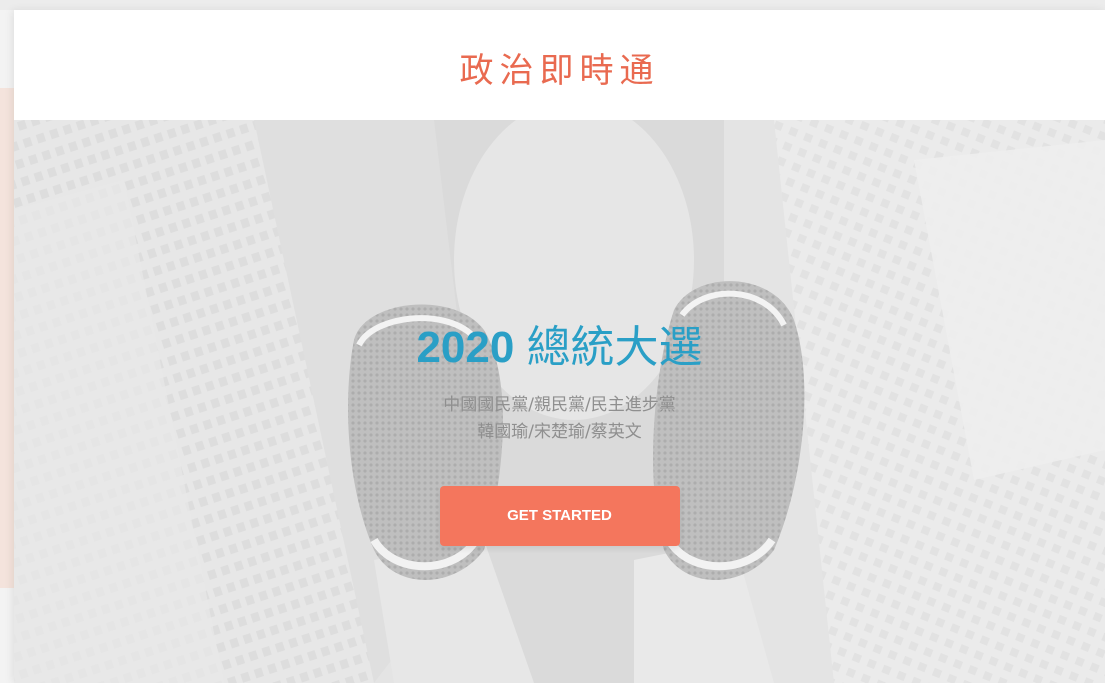  What do you see at coordinates (559, 419) in the screenshot?
I see `hero-subtitle: 中國國民黨/親民黨/民主進步黨 韓國瑜/宋楚瑜/蔡英文` at bounding box center [559, 419].